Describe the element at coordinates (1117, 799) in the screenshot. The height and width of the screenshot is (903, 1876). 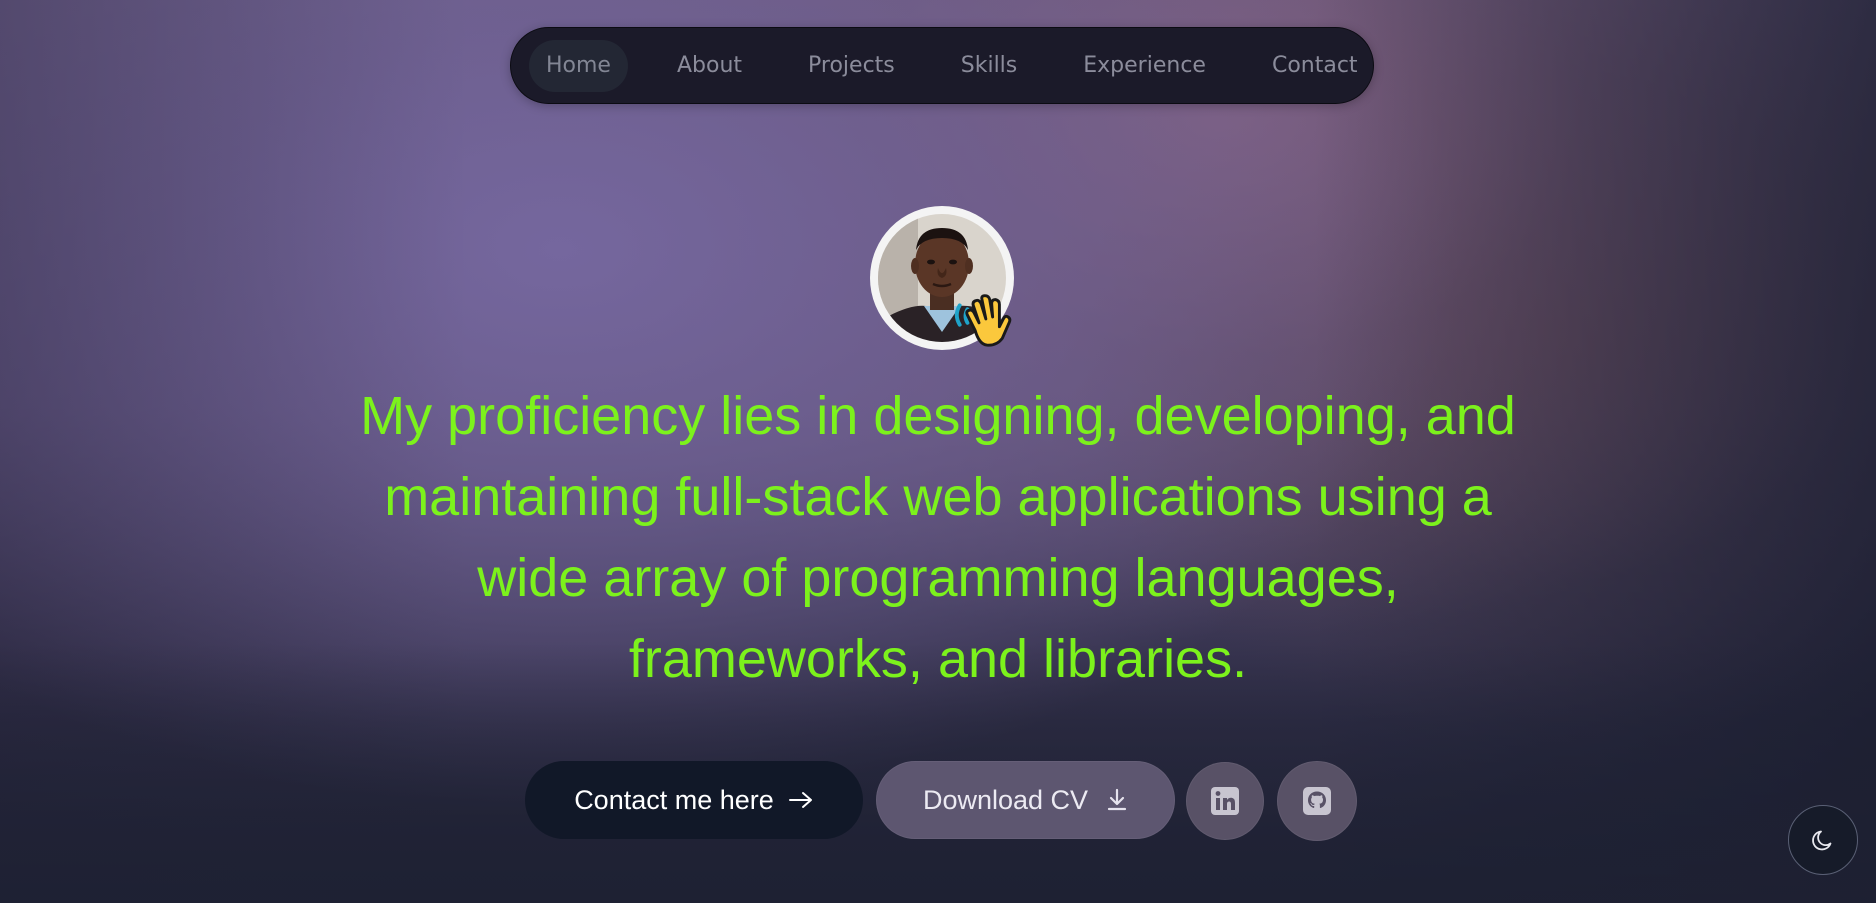
I see `download-icon` at that location.